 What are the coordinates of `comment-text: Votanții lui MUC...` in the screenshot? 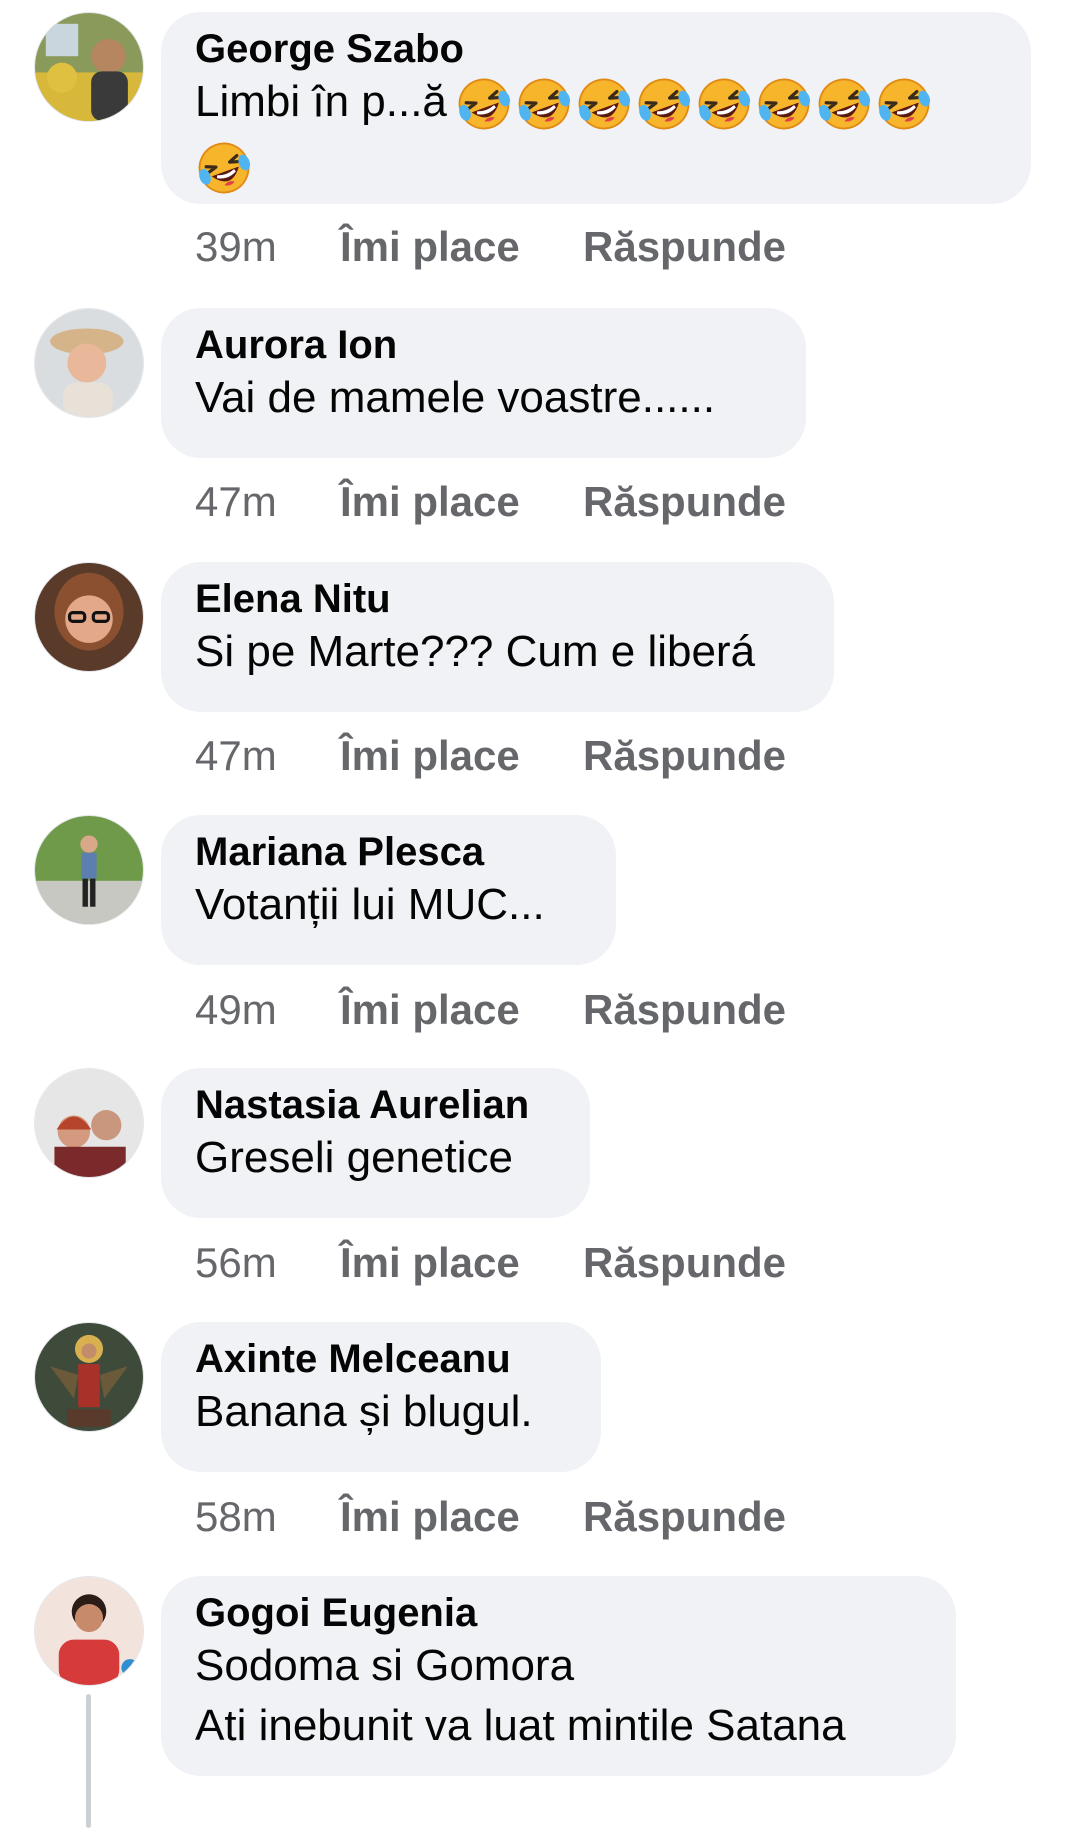 It's located at (370, 904).